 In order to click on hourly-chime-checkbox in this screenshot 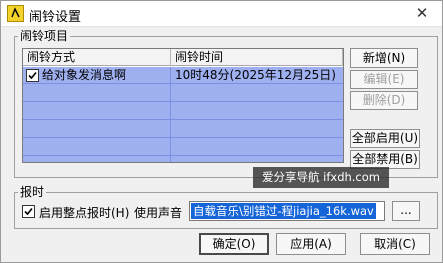, I will do `click(28, 211)`.